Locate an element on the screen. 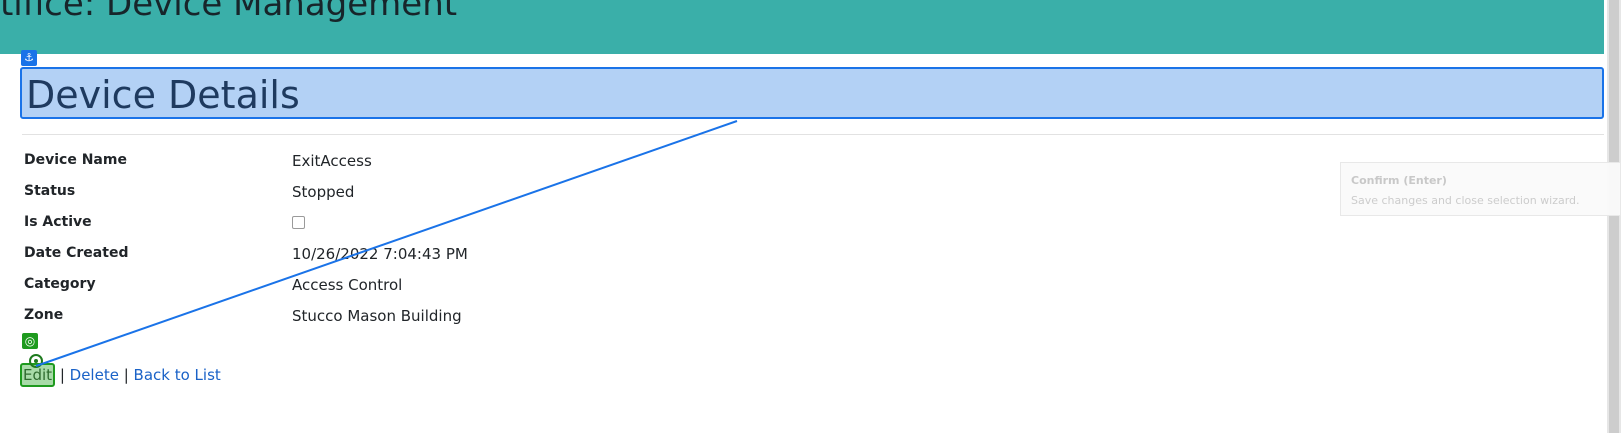 This screenshot has height=433, width=1621. crosshair-icon is located at coordinates (36, 361).